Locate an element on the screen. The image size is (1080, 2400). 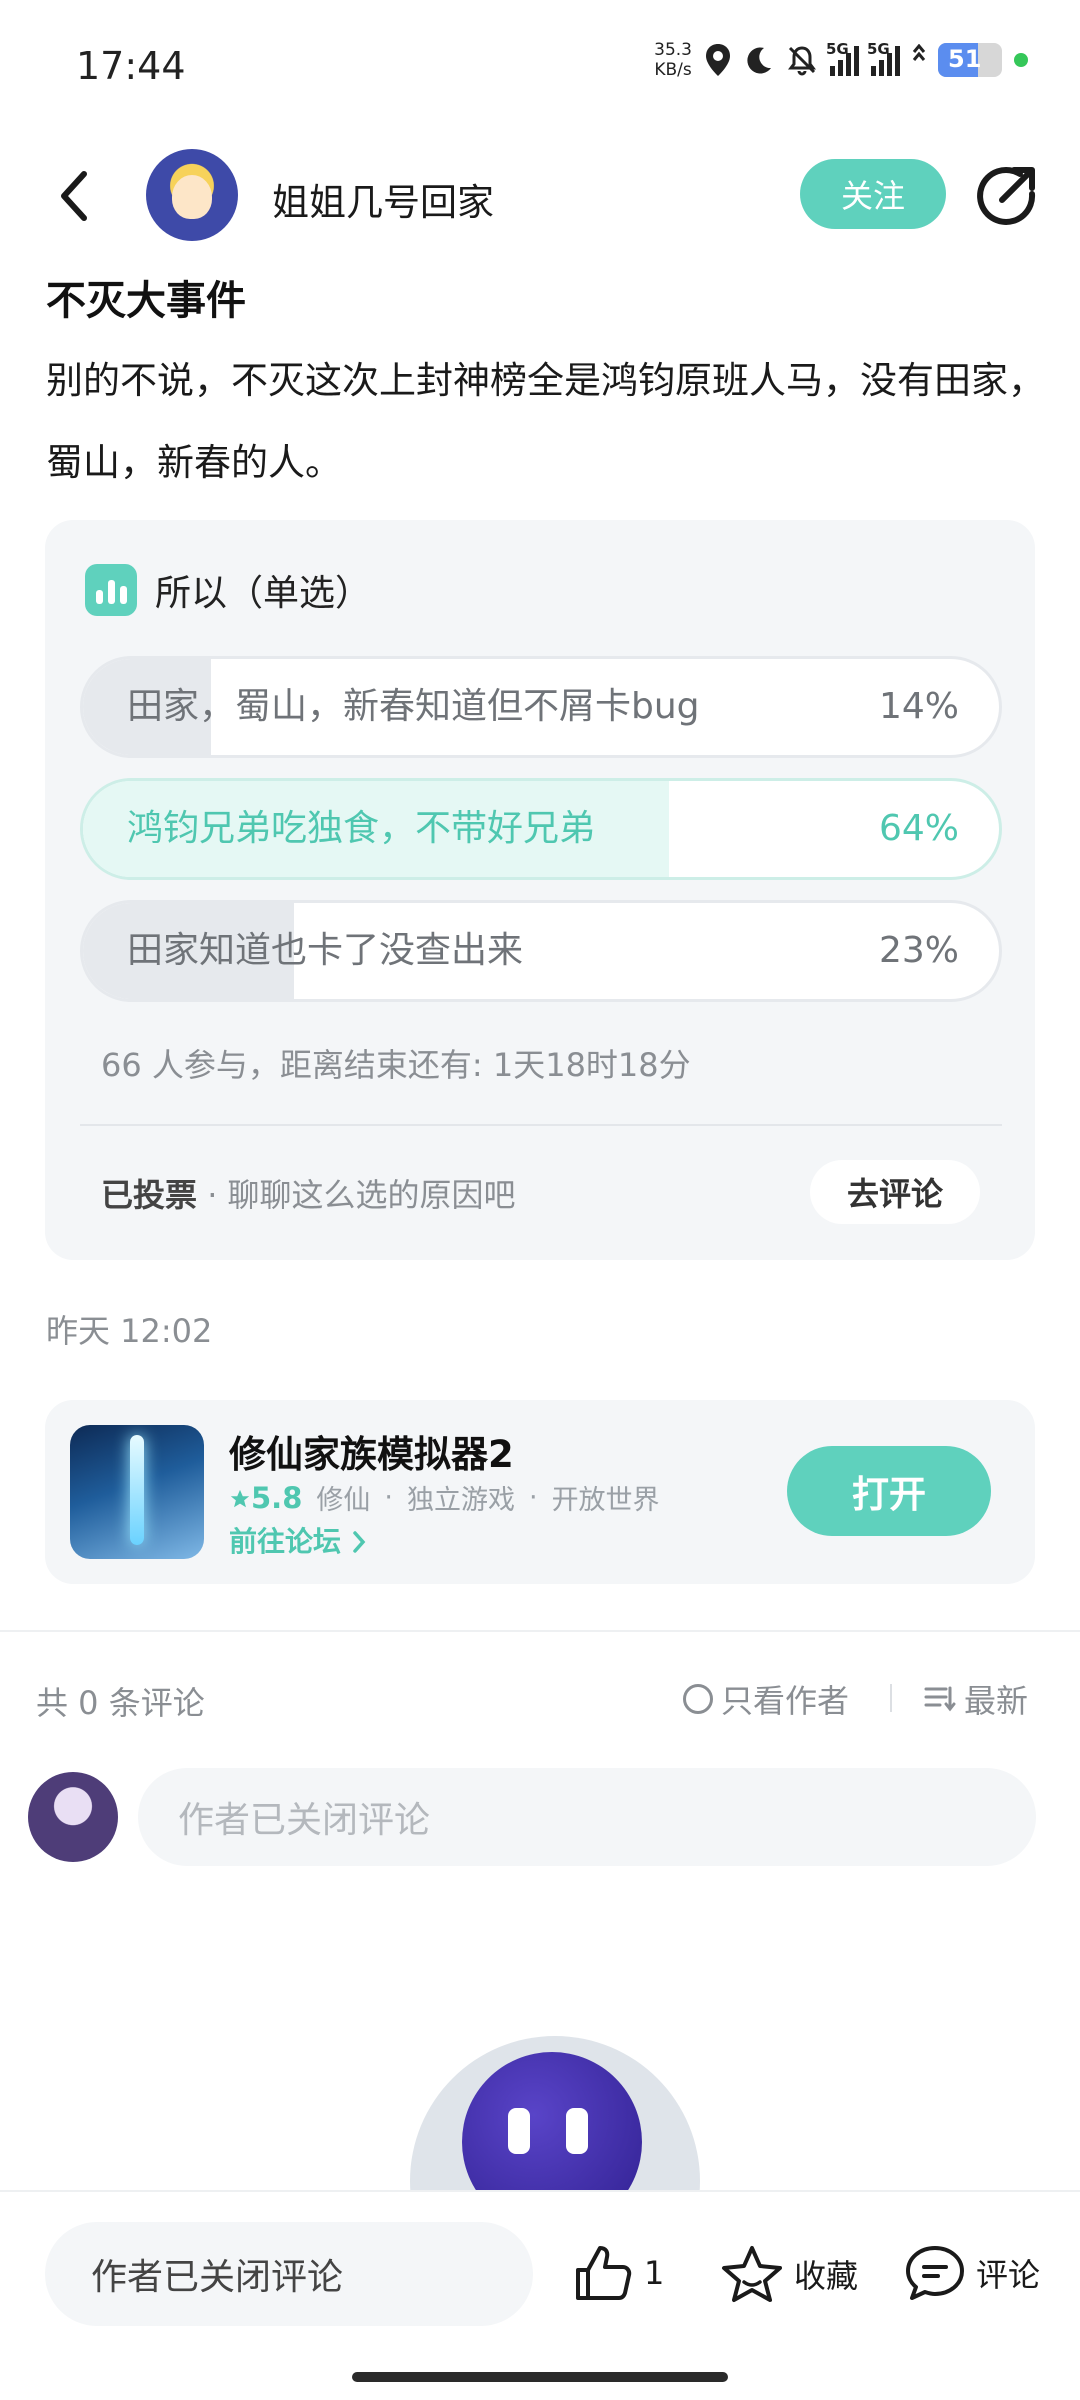
poll-participation-info: 66 人参与，距离结束还有: 1天18时18分 is located at coordinates (396, 1065).